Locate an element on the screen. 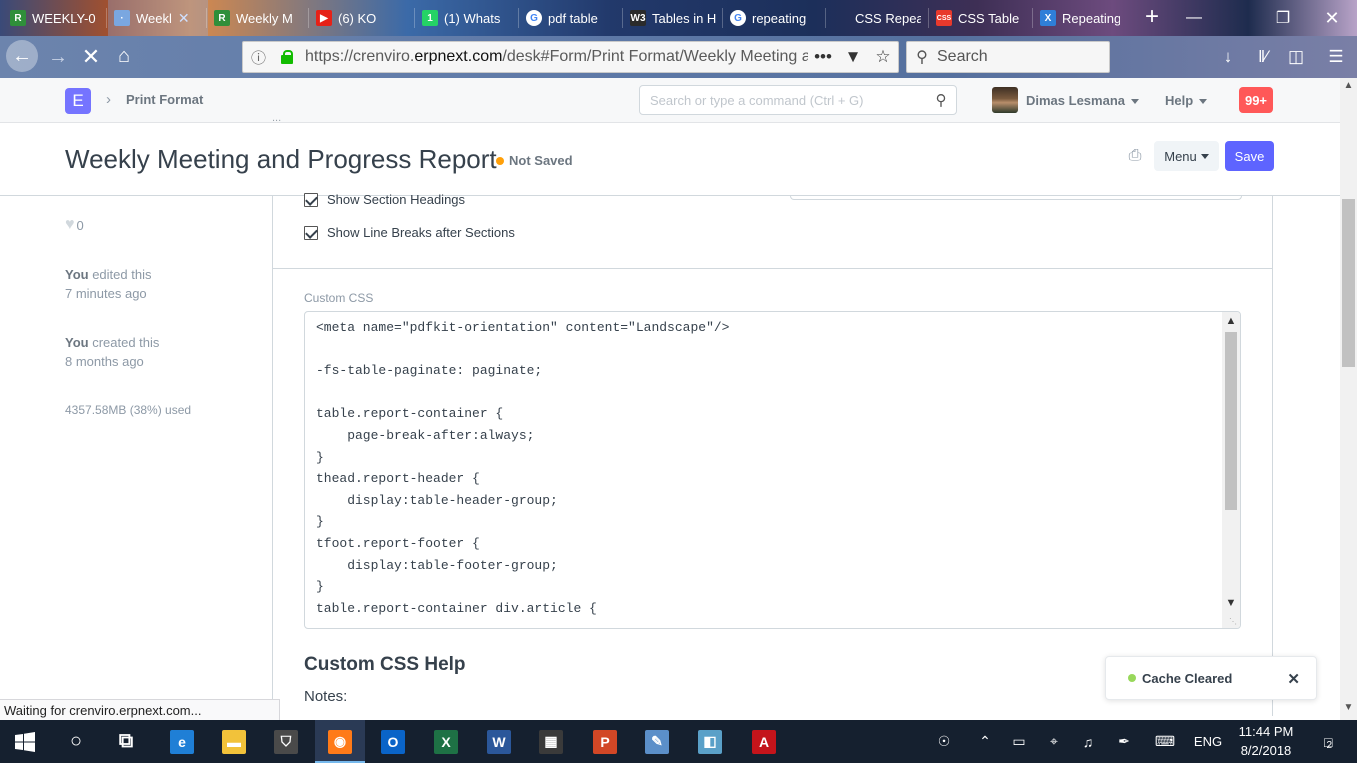  save-button: Save is located at coordinates (1249, 156).